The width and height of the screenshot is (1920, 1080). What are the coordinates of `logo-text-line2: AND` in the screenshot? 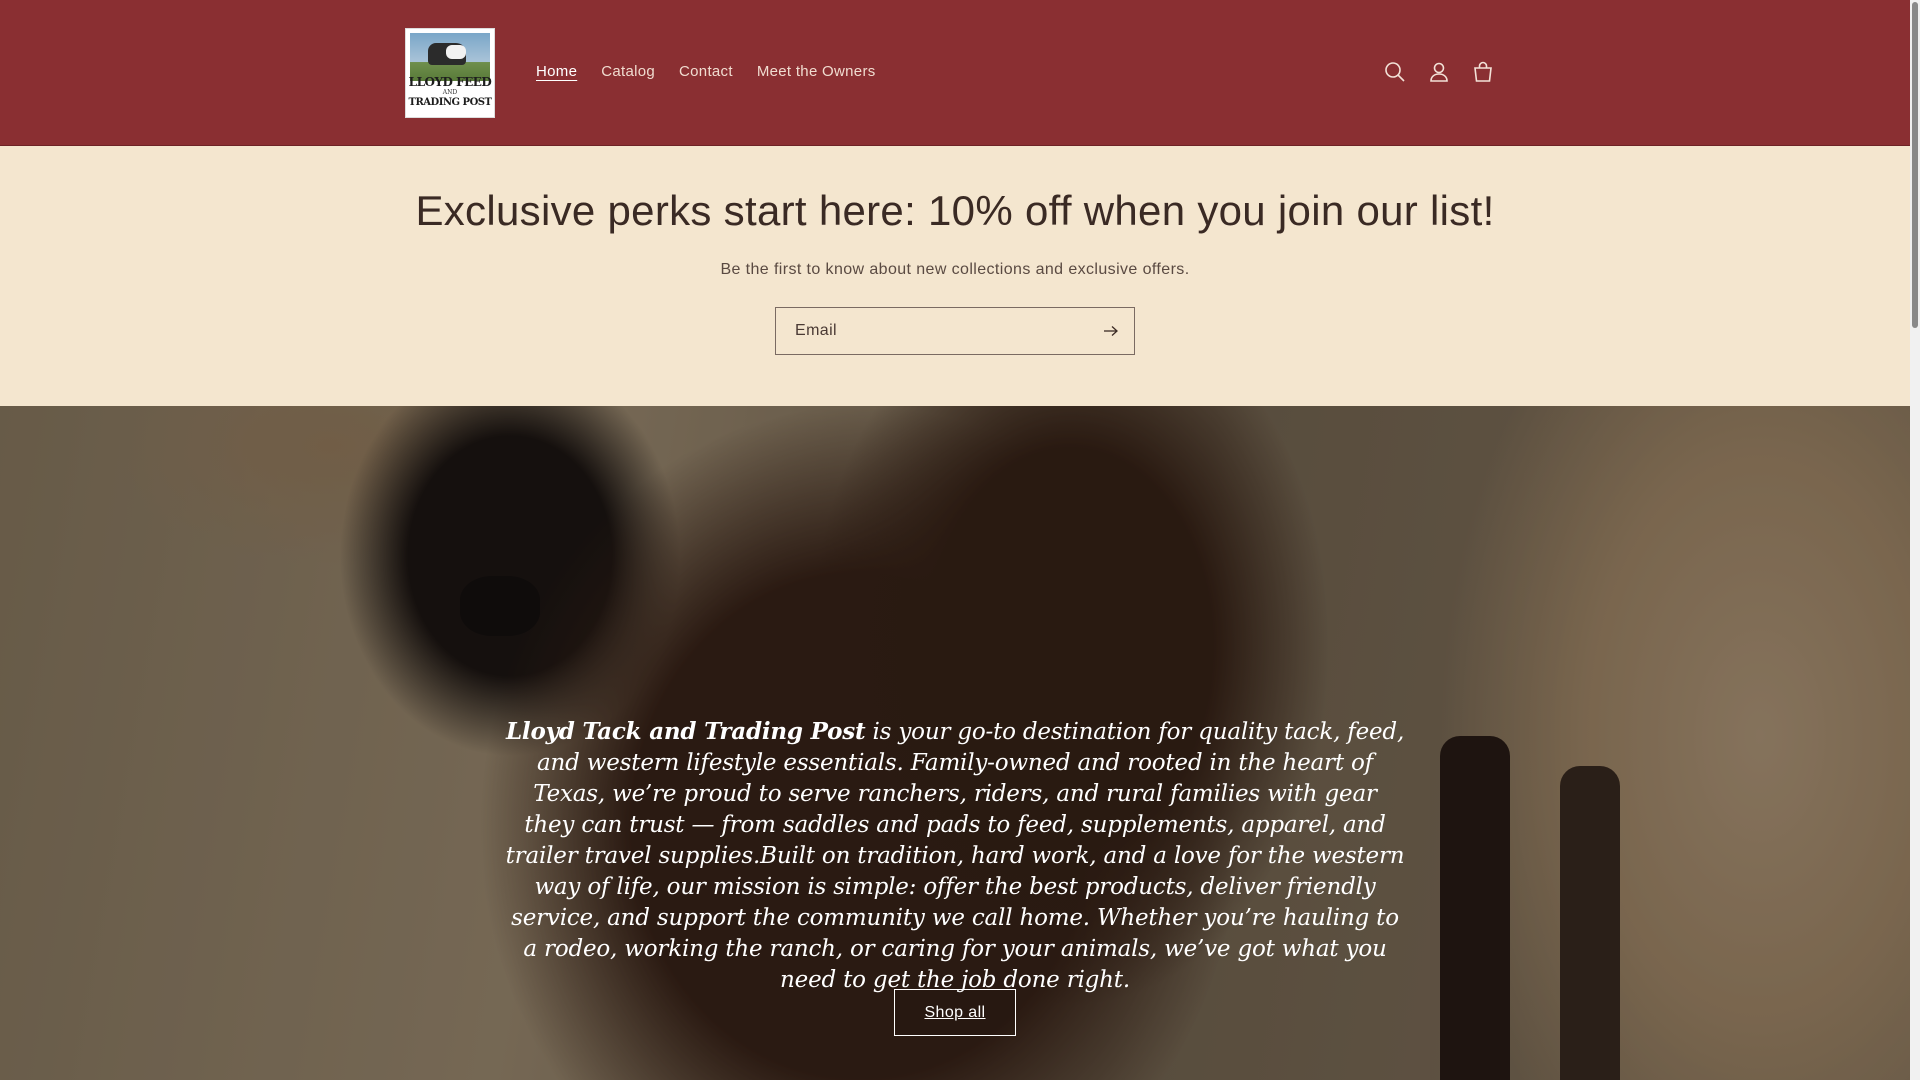 It's located at (450, 92).